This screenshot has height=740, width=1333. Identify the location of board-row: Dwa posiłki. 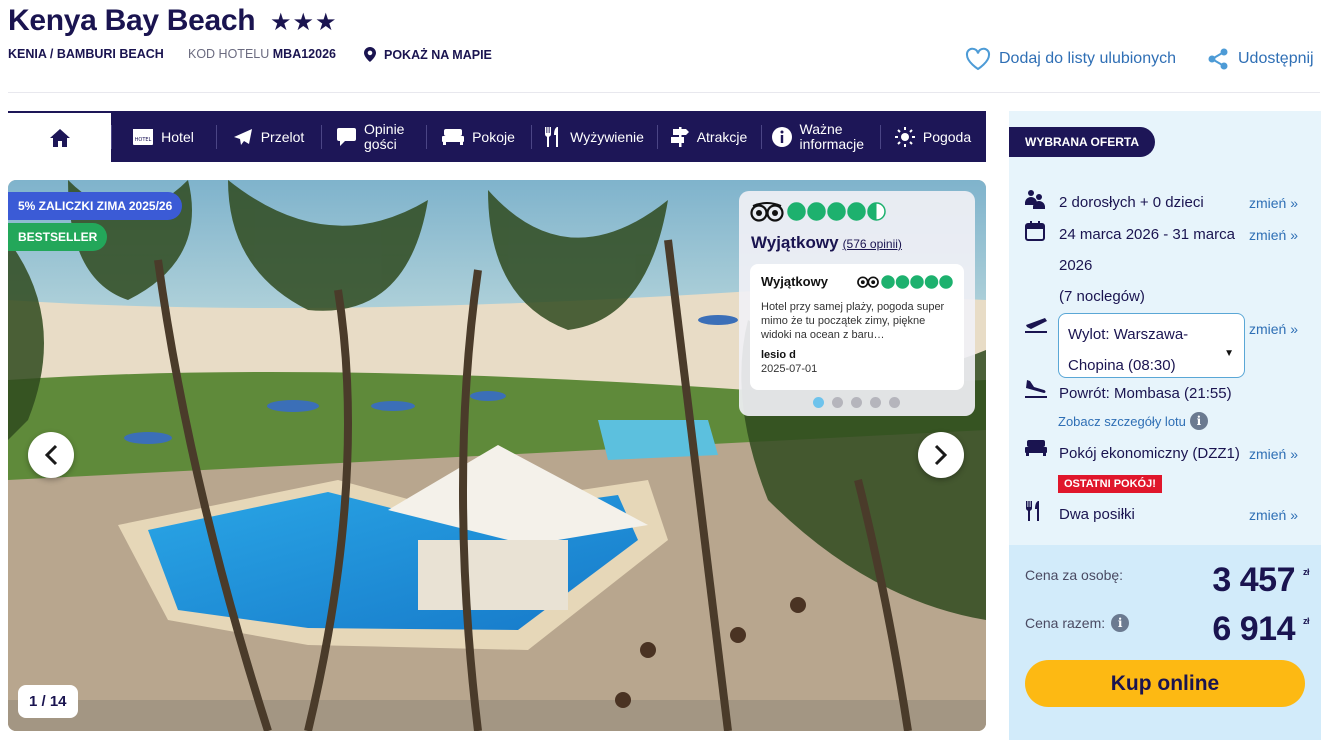
(1080, 514).